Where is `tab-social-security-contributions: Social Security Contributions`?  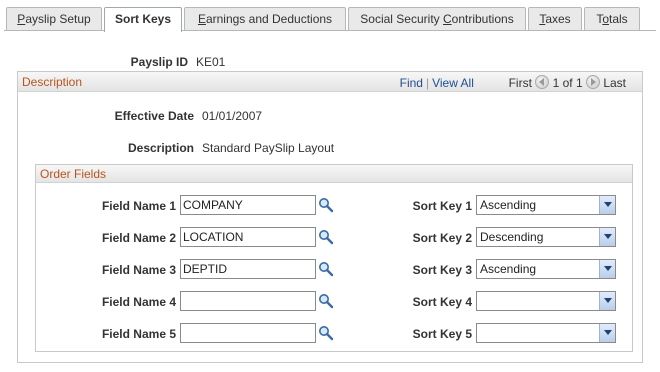 tab-social-security-contributions: Social Security Contributions is located at coordinates (437, 19).